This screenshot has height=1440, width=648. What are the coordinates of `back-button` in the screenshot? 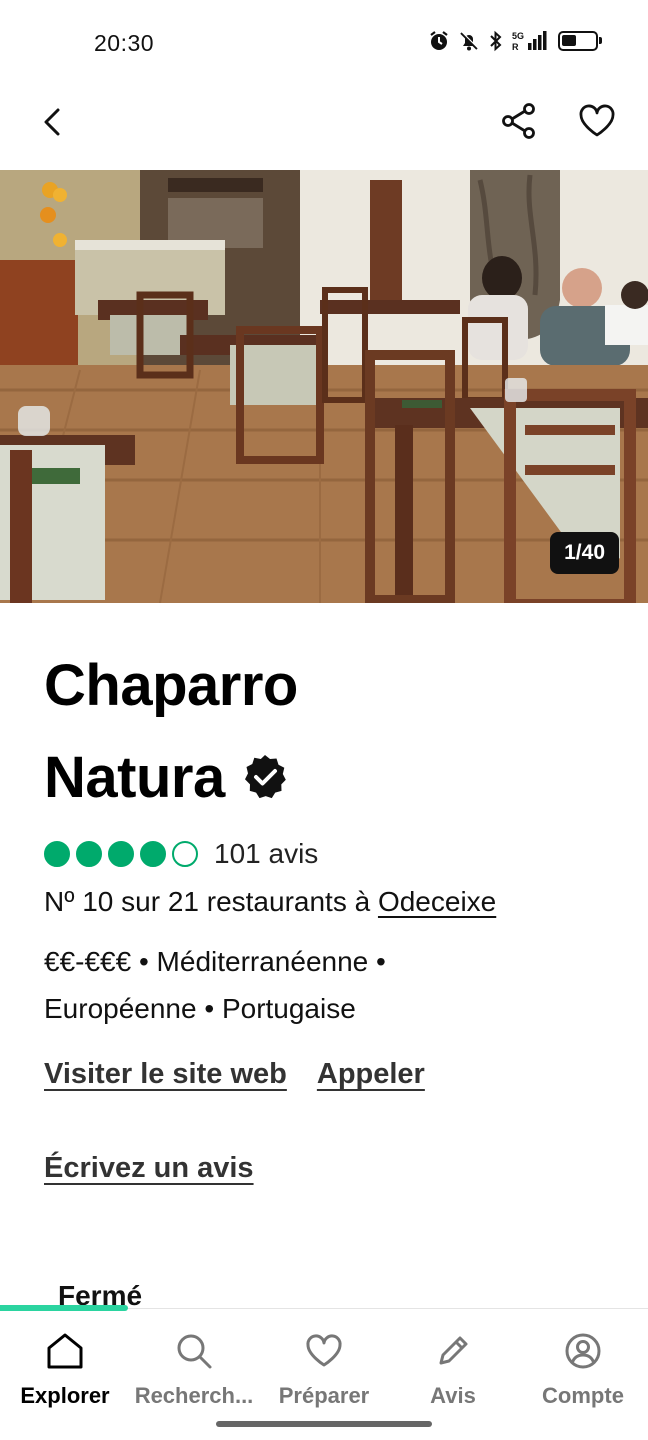 It's located at (52, 122).